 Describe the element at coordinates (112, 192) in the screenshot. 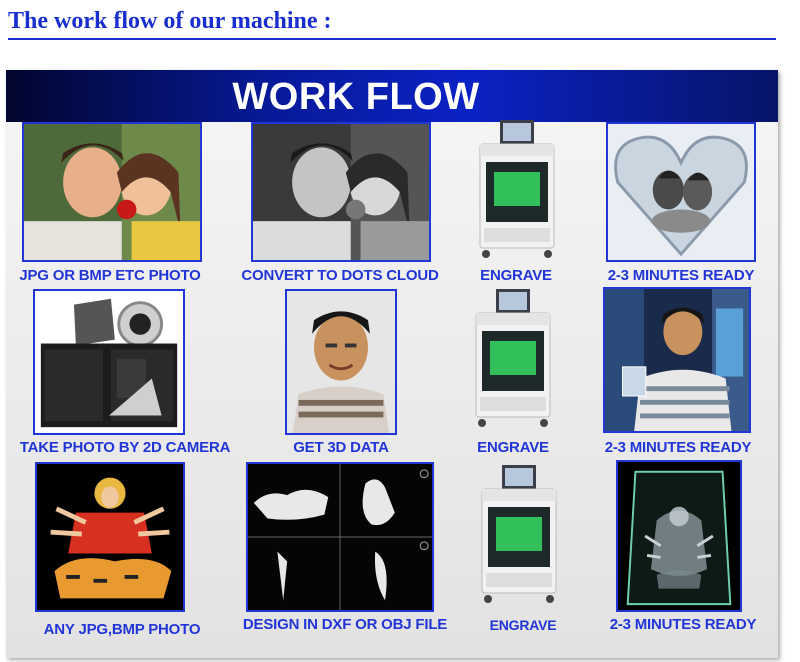

I see `couple-photo-icon` at that location.